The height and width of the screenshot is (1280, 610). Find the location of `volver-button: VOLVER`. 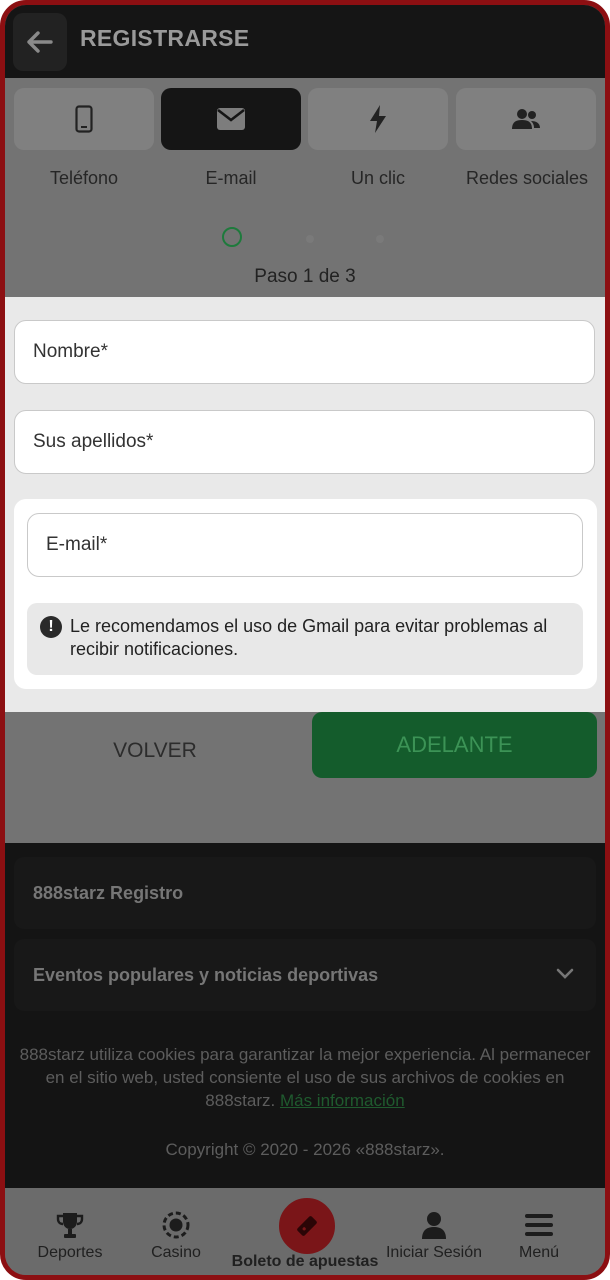

volver-button: VOLVER is located at coordinates (155, 751).